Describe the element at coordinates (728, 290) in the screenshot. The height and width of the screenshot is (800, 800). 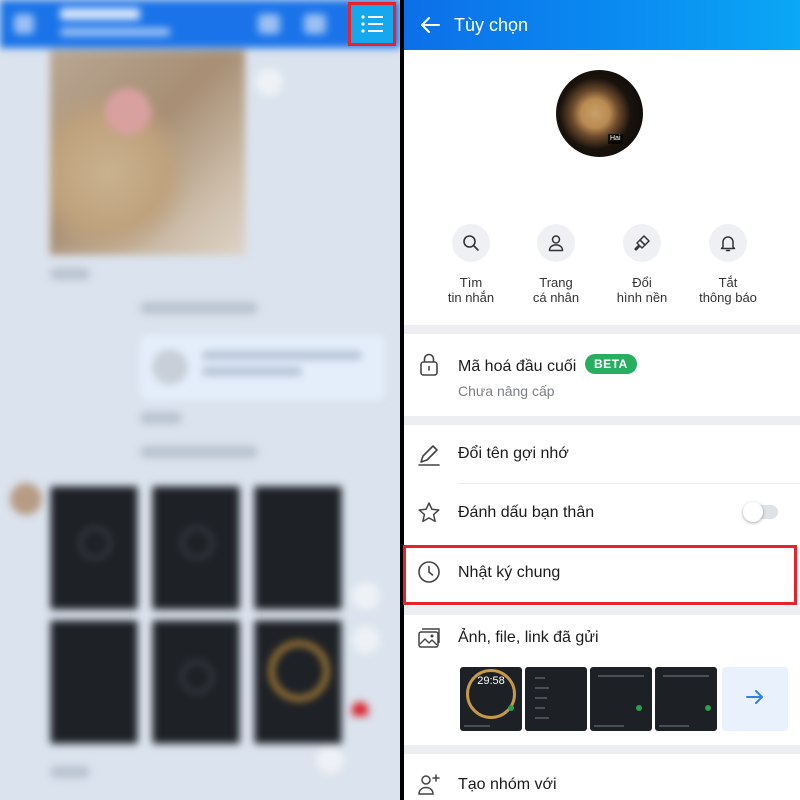
I see `quick-action-label: Tắt thông báo` at that location.